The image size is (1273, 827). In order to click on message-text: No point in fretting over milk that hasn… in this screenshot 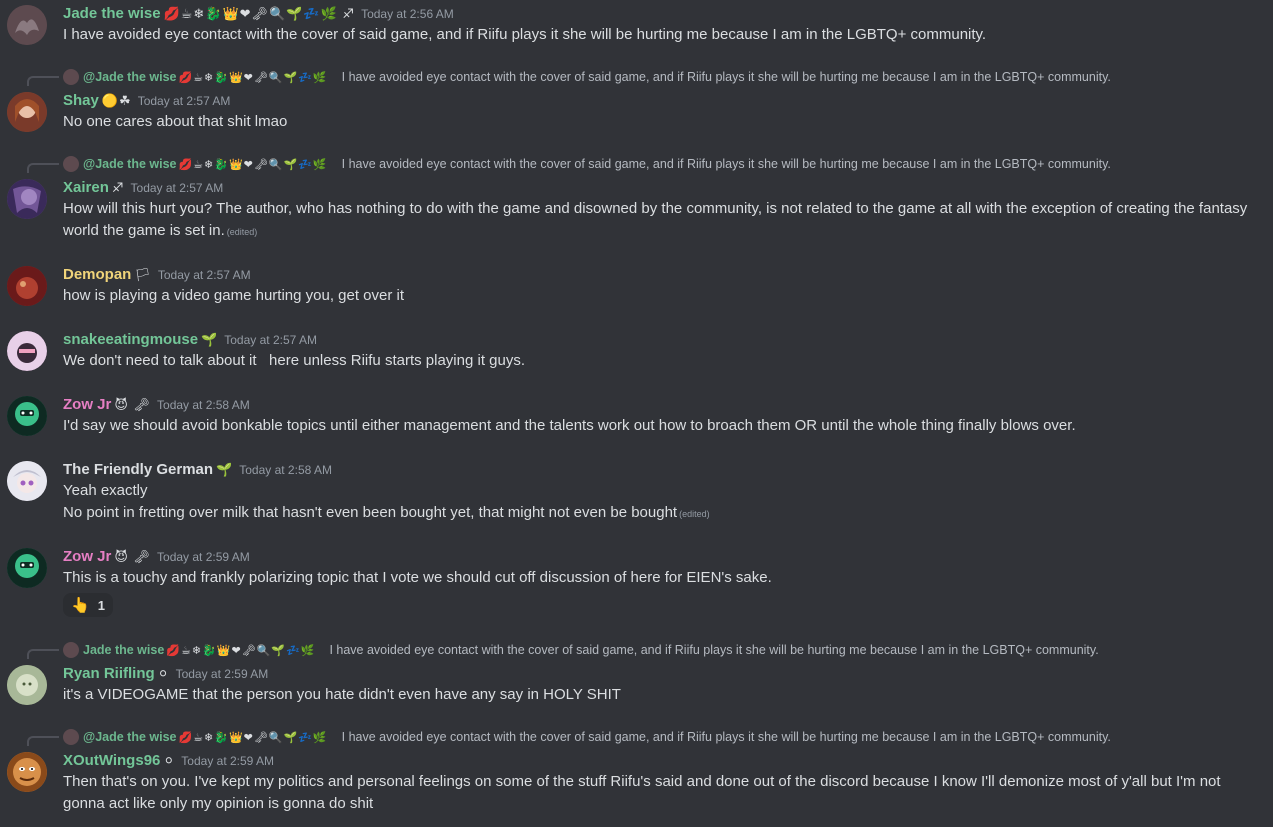, I will do `click(370, 512)`.